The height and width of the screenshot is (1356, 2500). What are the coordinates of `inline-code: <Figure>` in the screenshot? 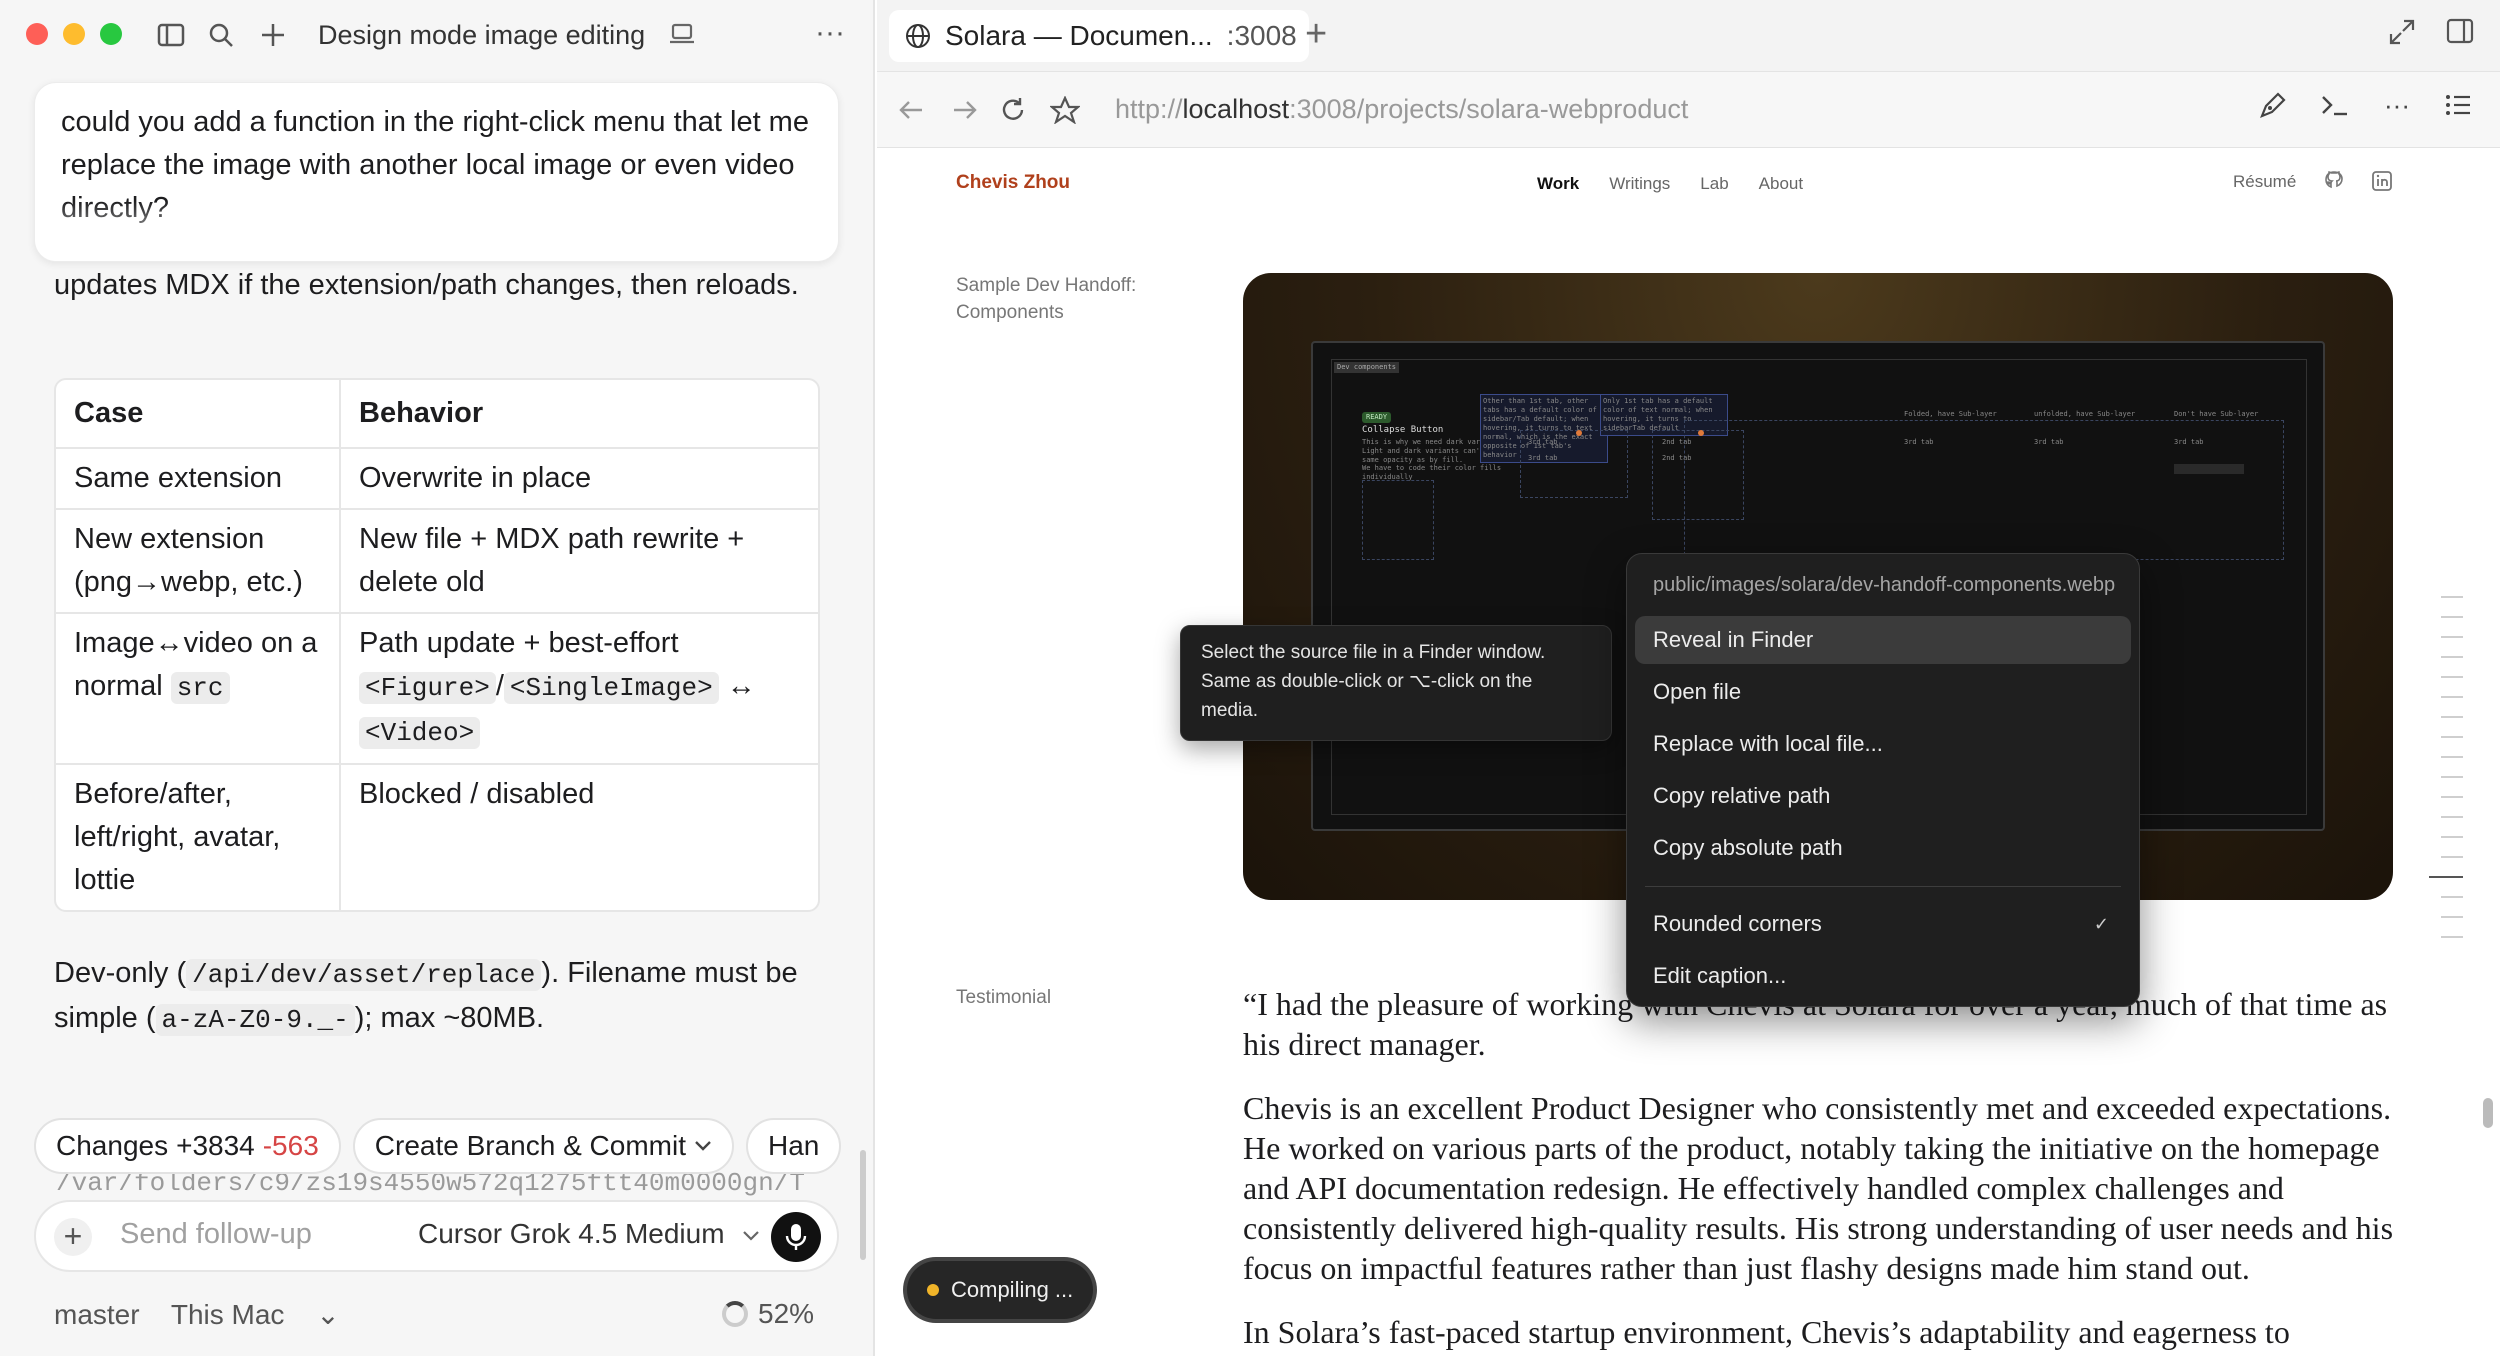 It's located at (427, 688).